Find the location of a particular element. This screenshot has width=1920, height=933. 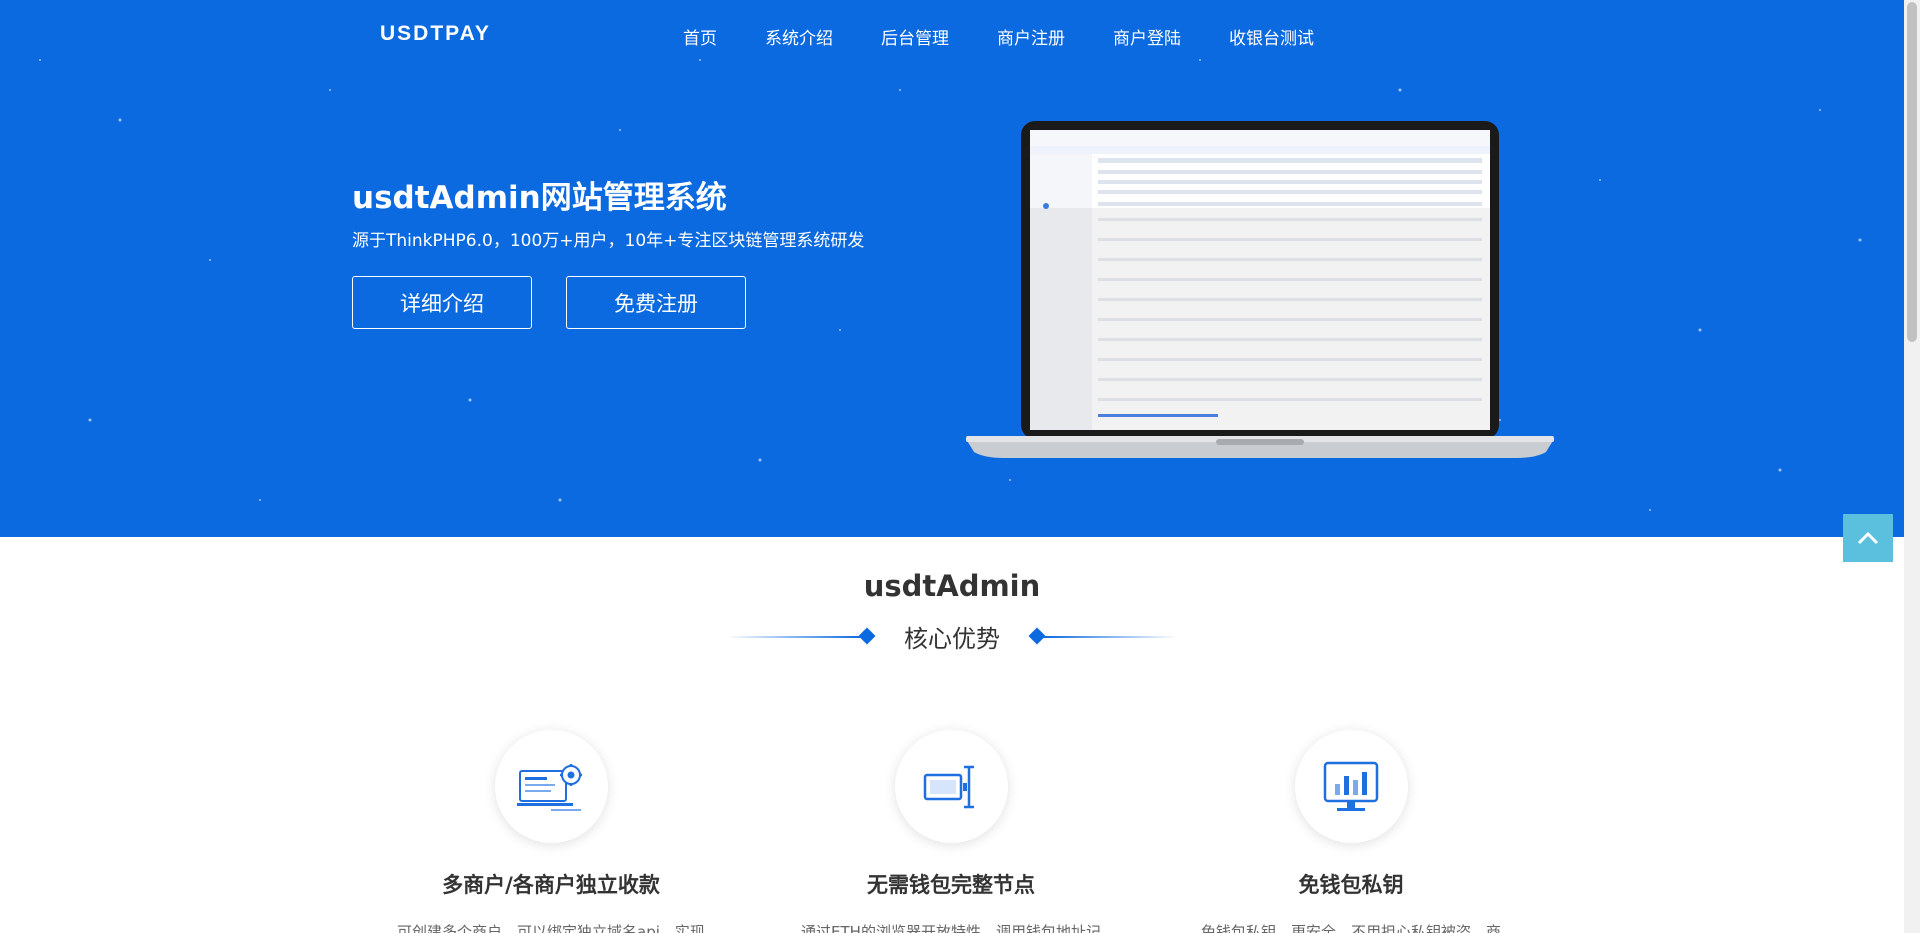

feature-card: 无需钱包完整节点 通过ETH的浏览器开放特性，调用钱包地址记 is located at coordinates (951, 831).